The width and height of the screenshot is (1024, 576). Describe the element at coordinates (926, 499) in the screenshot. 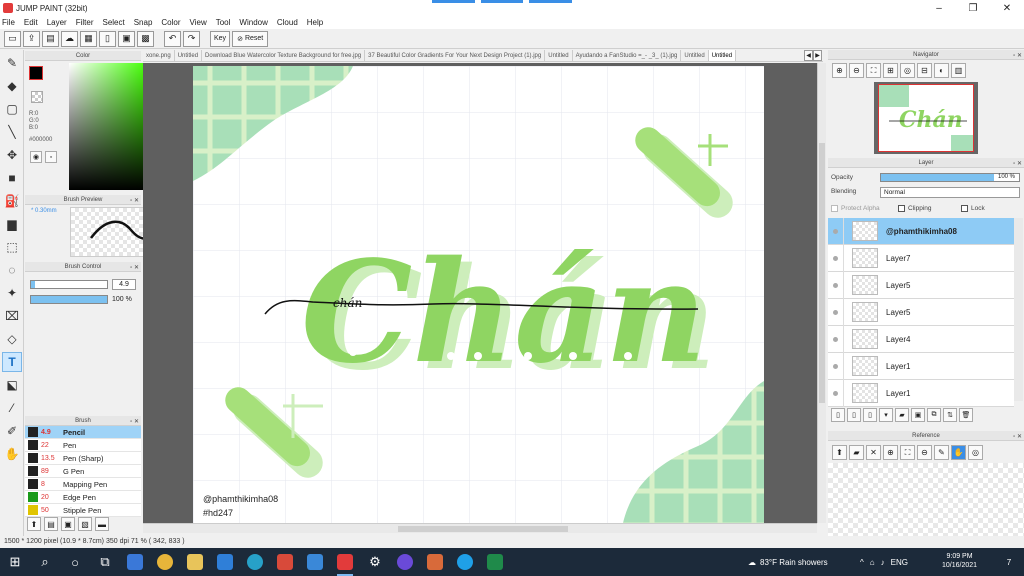

I see `reference-canvas` at that location.